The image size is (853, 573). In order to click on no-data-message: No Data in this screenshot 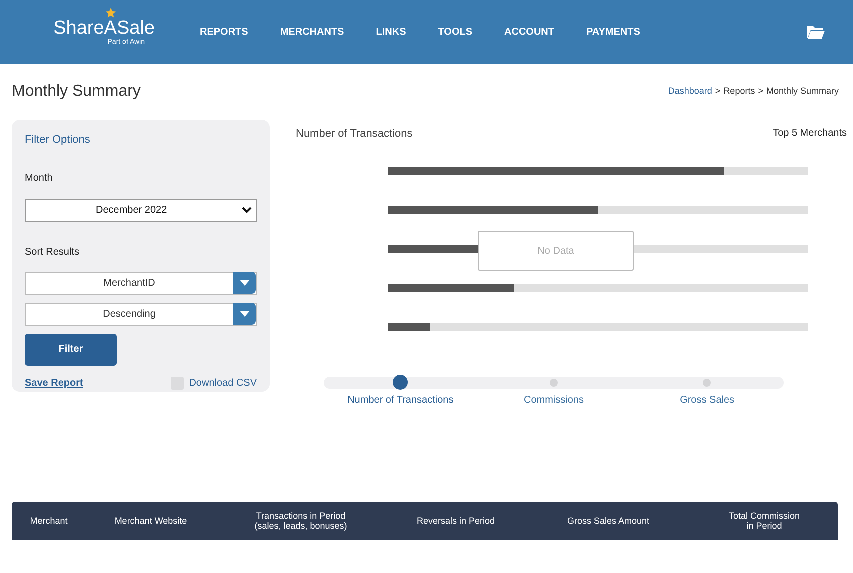, I will do `click(556, 251)`.